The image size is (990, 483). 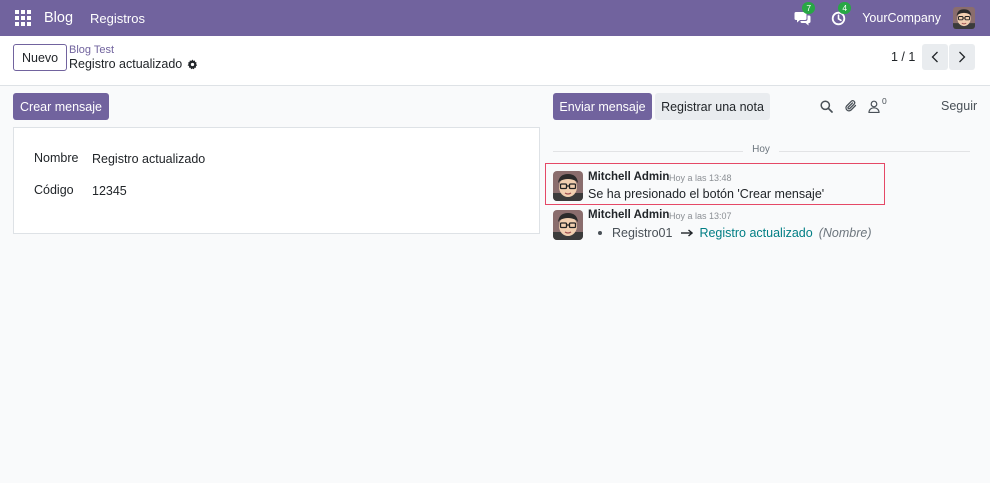 I want to click on list-bullet, so click(x=600, y=233).